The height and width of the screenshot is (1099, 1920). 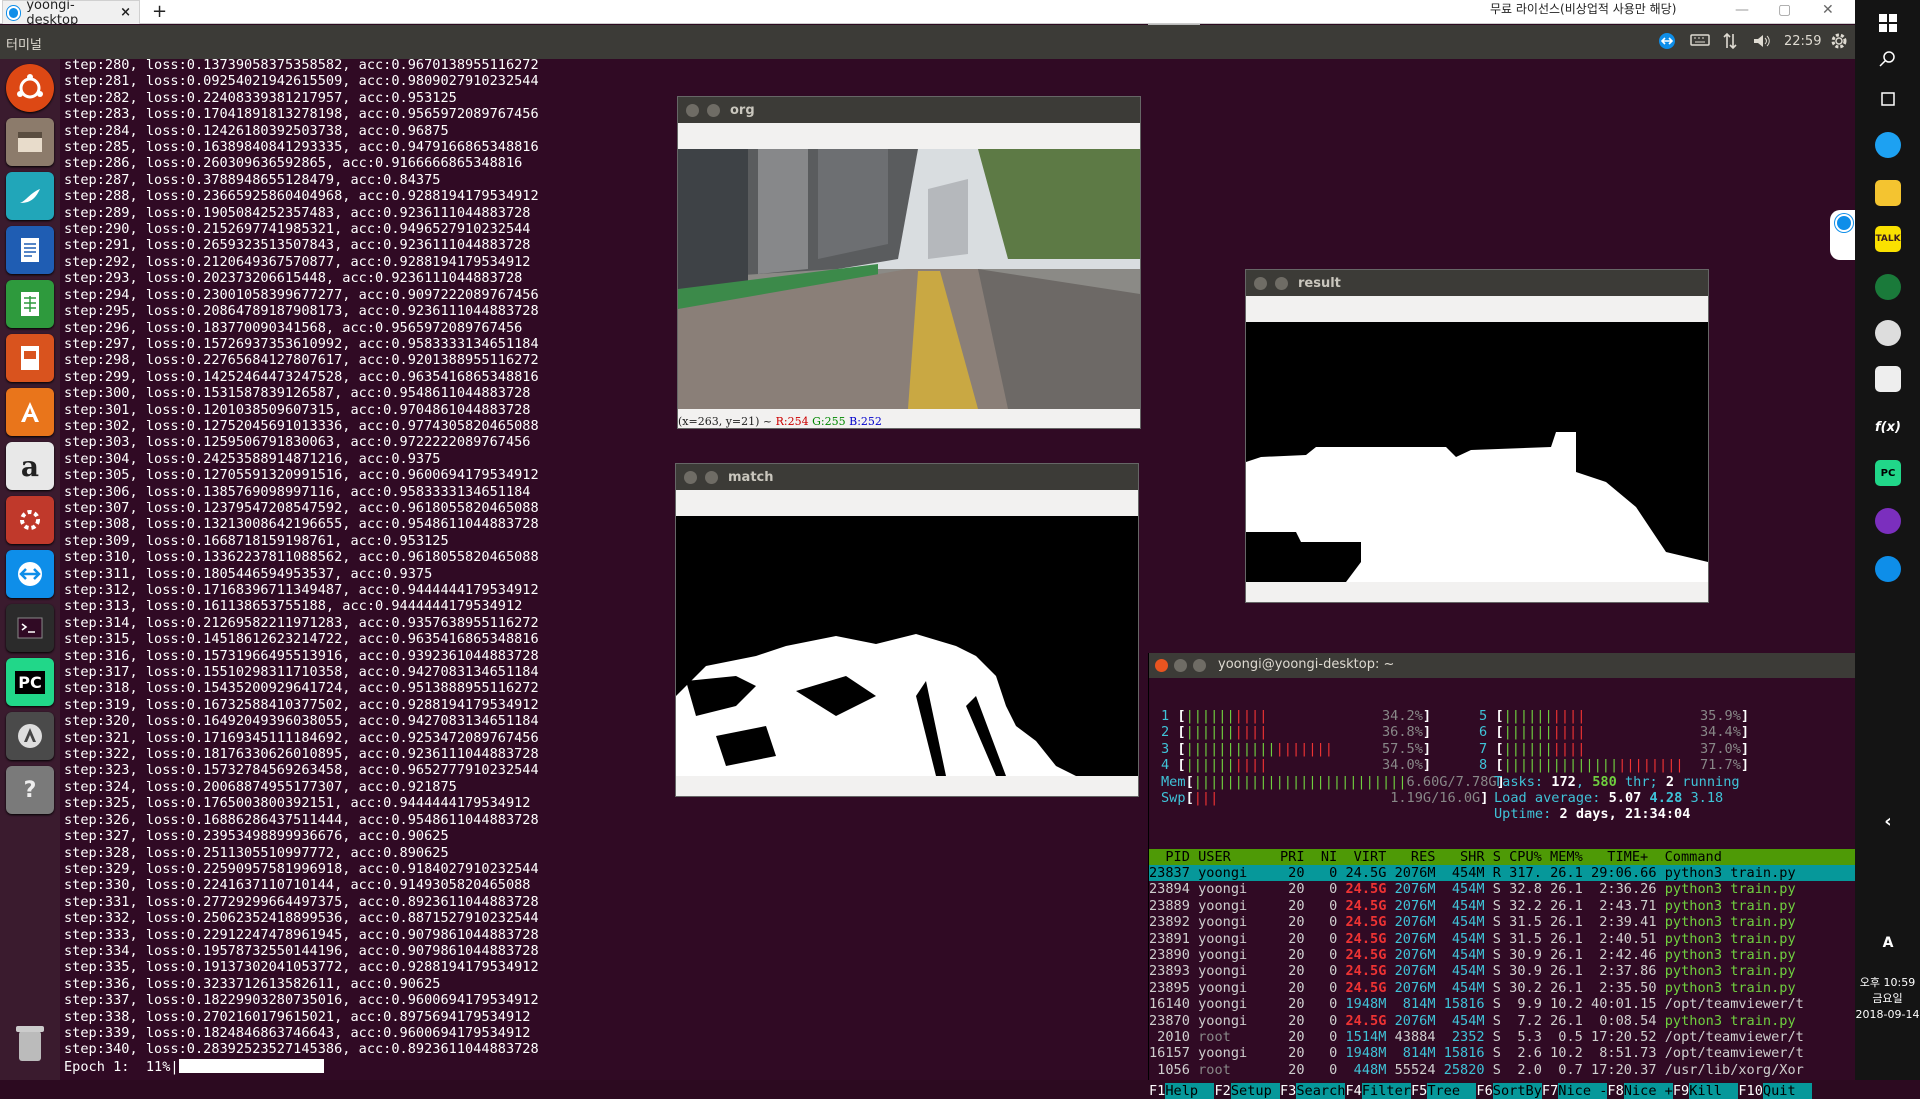 What do you see at coordinates (1615, 1091) in the screenshot?
I see `fkey-f8: F8` at bounding box center [1615, 1091].